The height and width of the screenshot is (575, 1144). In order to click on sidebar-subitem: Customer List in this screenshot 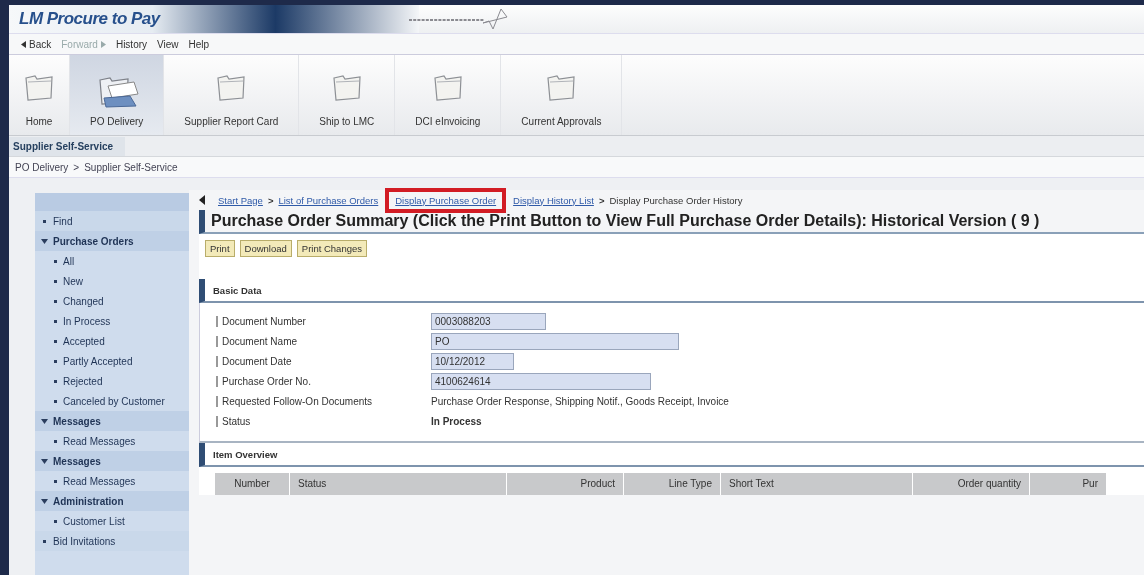, I will do `click(112, 521)`.